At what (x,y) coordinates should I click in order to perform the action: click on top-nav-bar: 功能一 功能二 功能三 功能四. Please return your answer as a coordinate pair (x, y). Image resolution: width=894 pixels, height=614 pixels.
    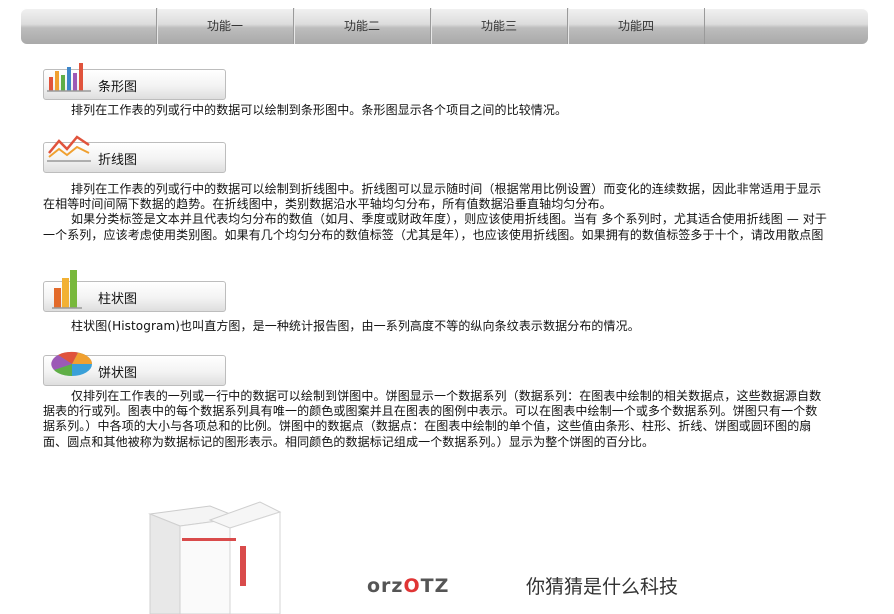
    Looking at the image, I should click on (444, 26).